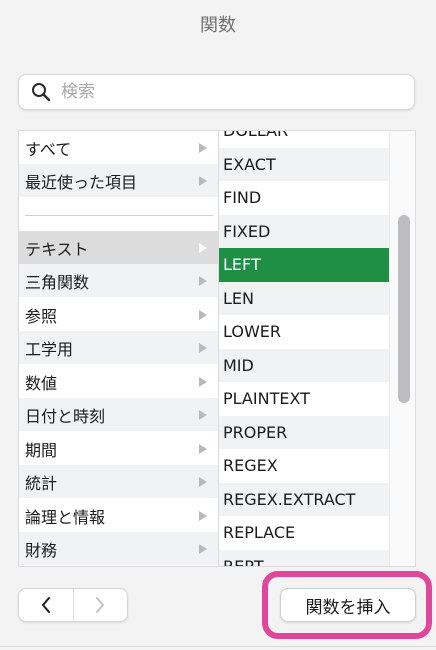  Describe the element at coordinates (304, 557) in the screenshot. I see `function-item: REPT` at that location.